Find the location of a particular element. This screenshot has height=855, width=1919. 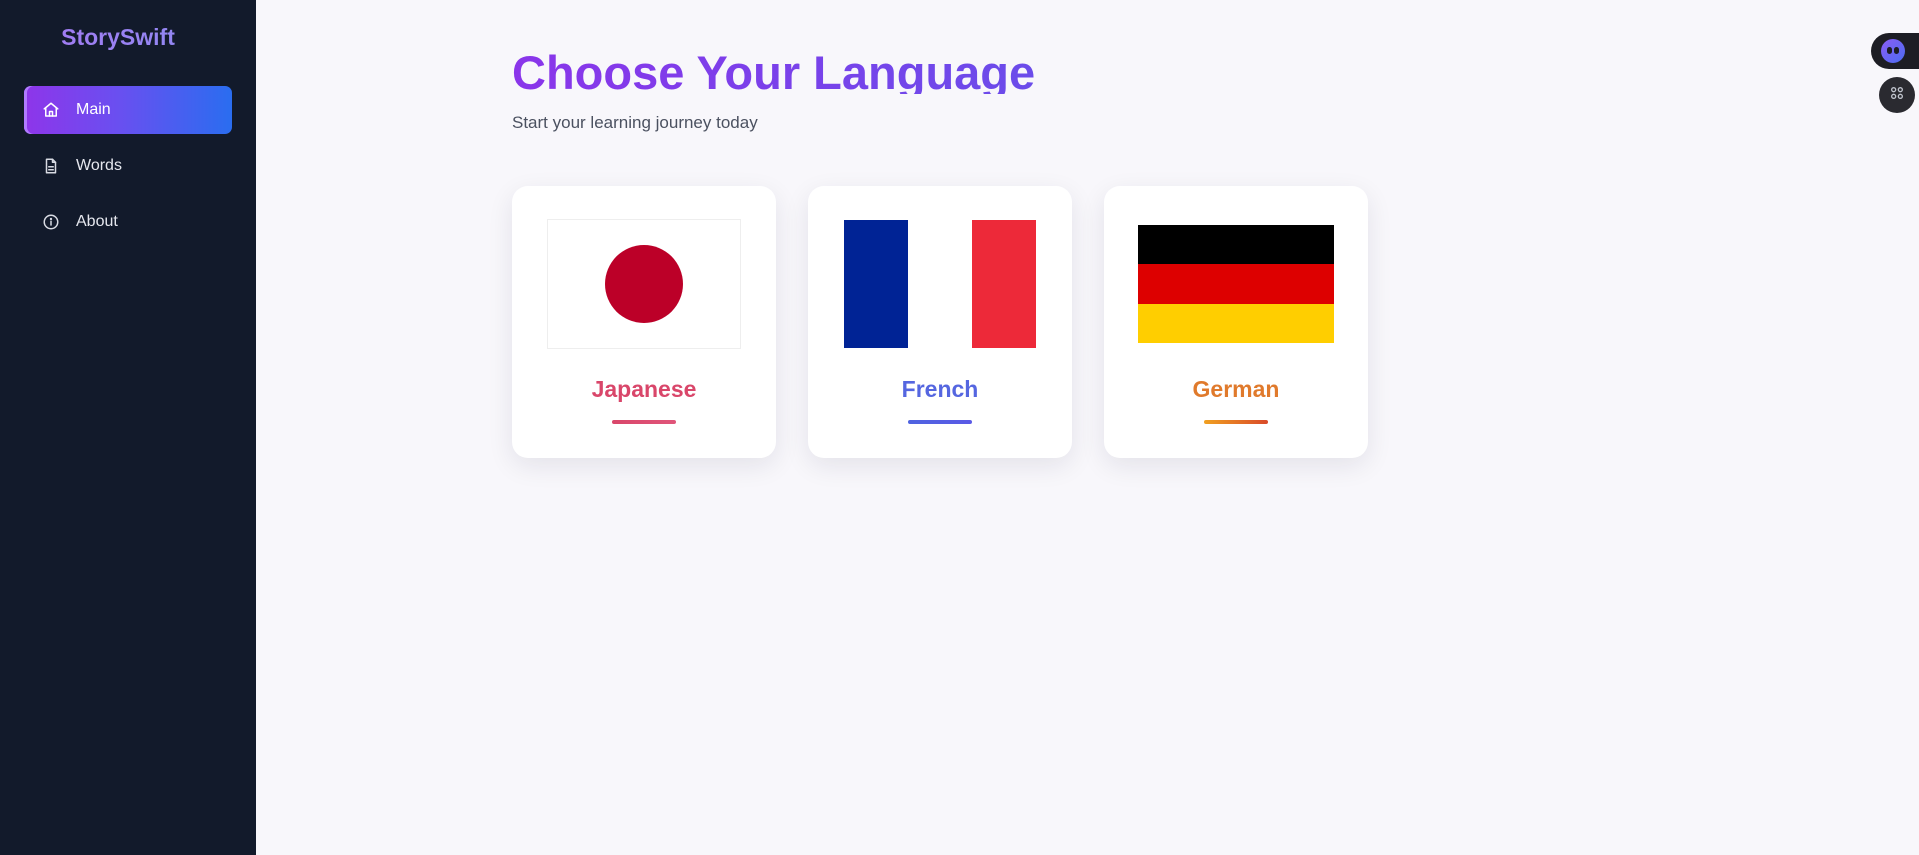

language-name: French is located at coordinates (940, 389).